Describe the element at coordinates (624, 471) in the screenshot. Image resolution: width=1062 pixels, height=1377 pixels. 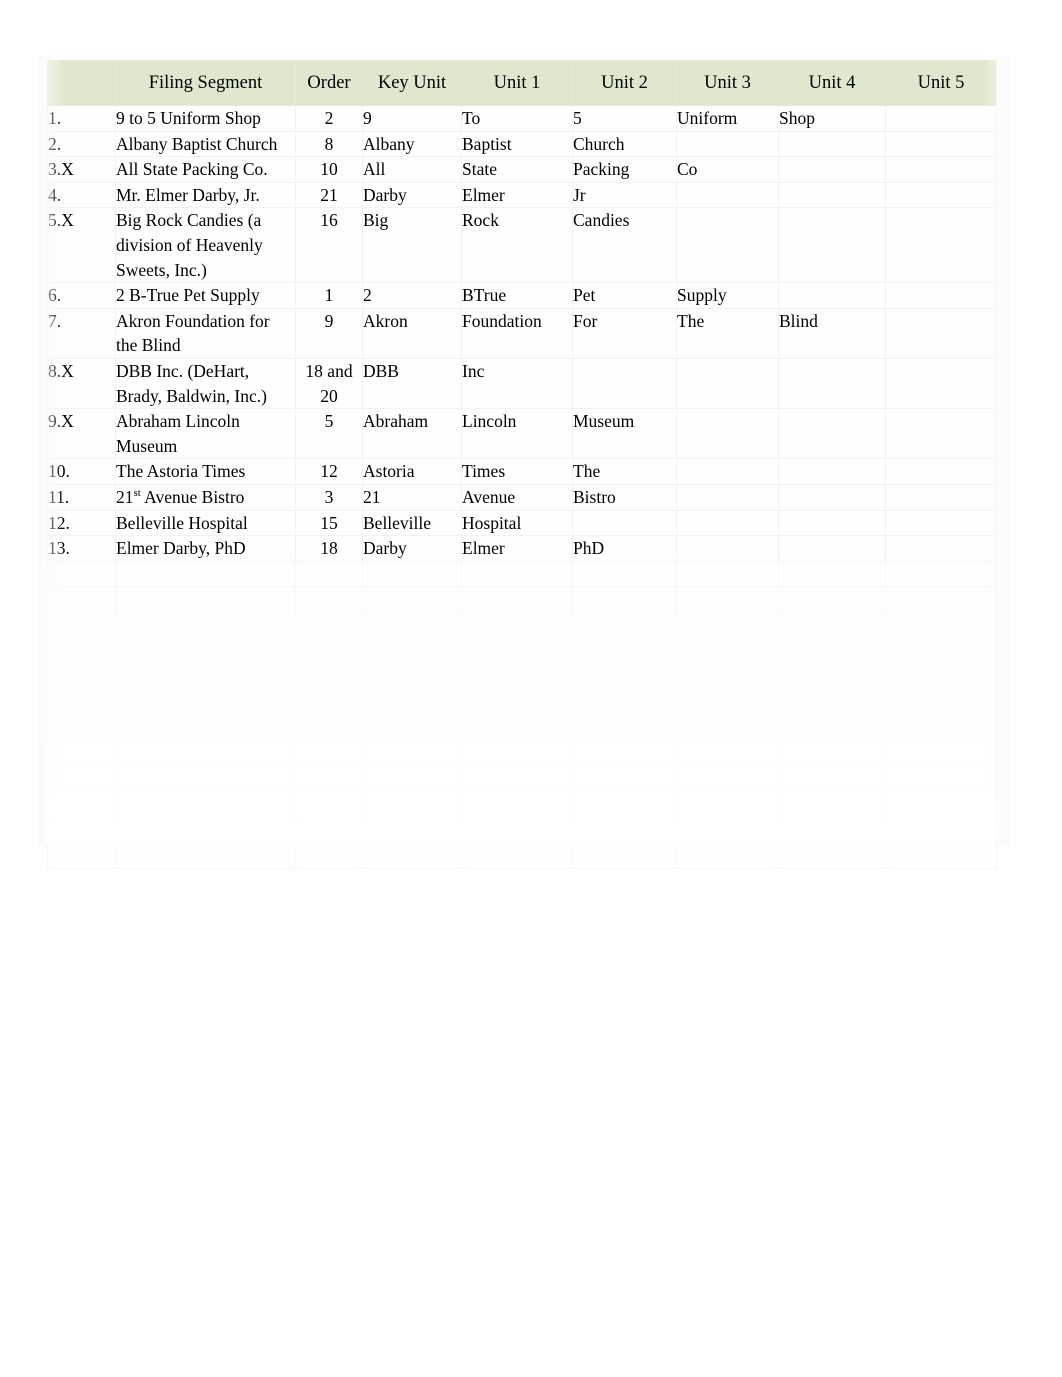
I see `cell-u2: The` at that location.